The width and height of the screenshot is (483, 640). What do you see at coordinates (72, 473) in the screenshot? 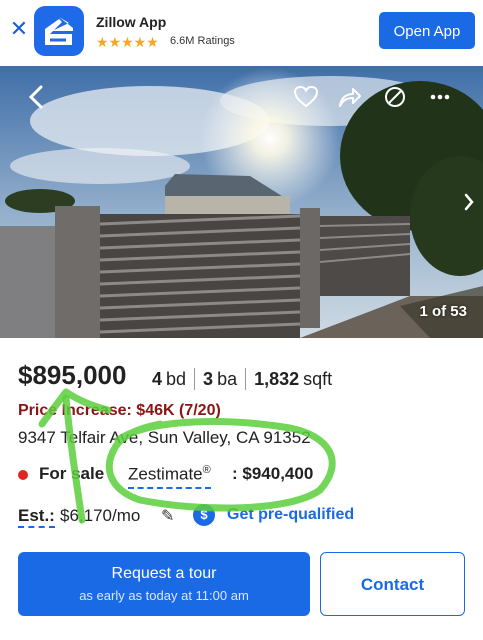
I see `listing-status: For sale` at bounding box center [72, 473].